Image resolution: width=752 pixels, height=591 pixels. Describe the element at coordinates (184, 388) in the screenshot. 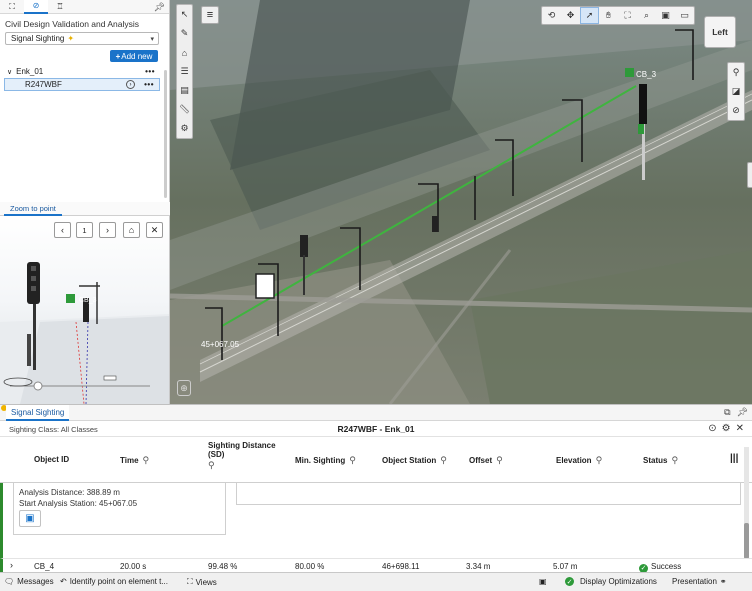

I see `compass-icon: ⊕` at that location.